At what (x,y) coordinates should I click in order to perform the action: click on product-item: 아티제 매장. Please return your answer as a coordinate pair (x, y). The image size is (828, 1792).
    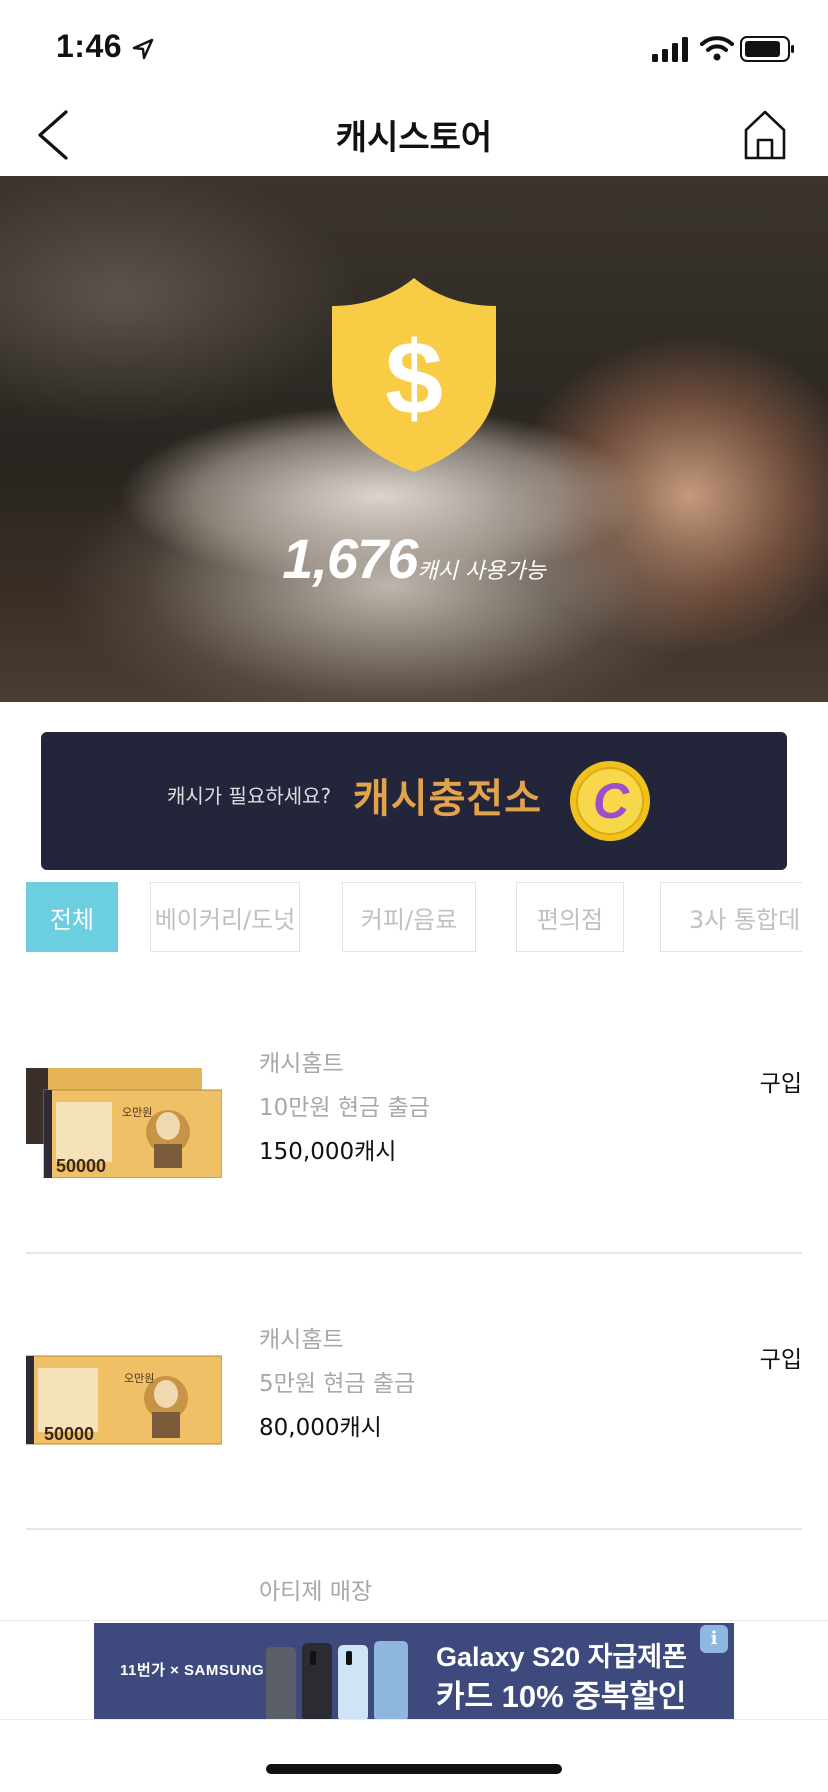
    Looking at the image, I should click on (414, 1586).